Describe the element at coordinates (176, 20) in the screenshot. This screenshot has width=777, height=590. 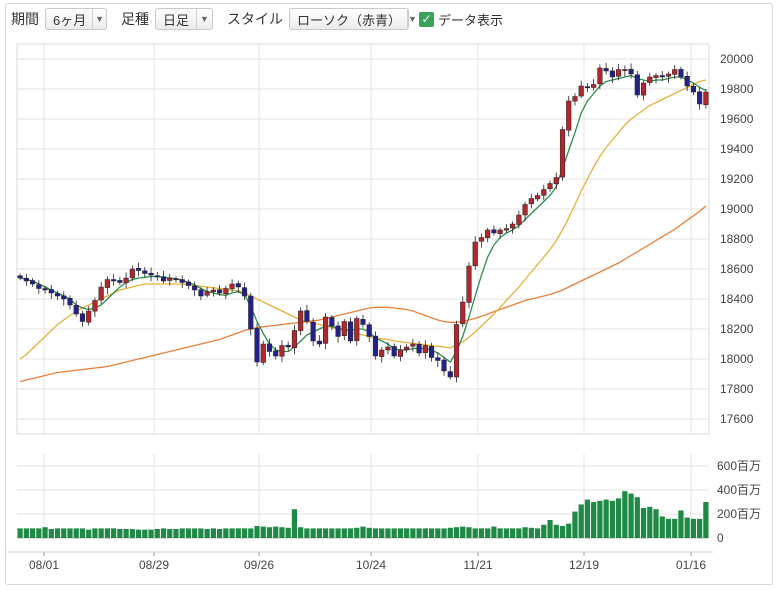
I see `candle-type-select-value: 日足` at that location.